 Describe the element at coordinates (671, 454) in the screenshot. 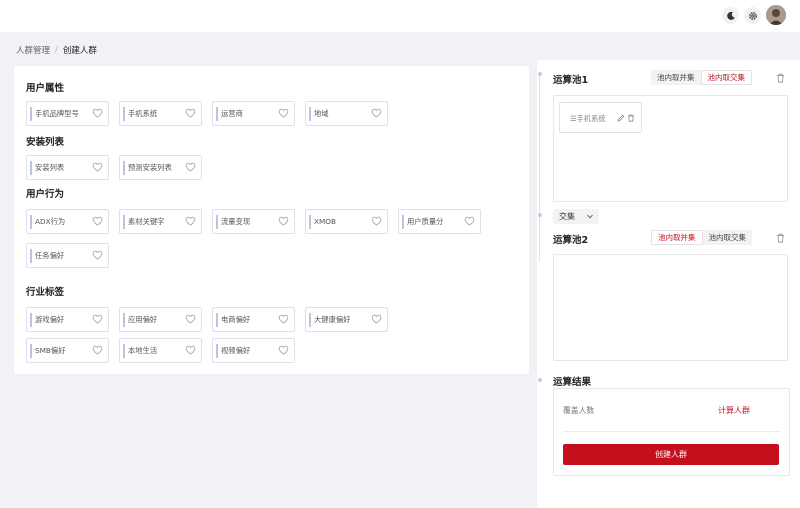

I see `create-audience-button: 创建人群` at that location.